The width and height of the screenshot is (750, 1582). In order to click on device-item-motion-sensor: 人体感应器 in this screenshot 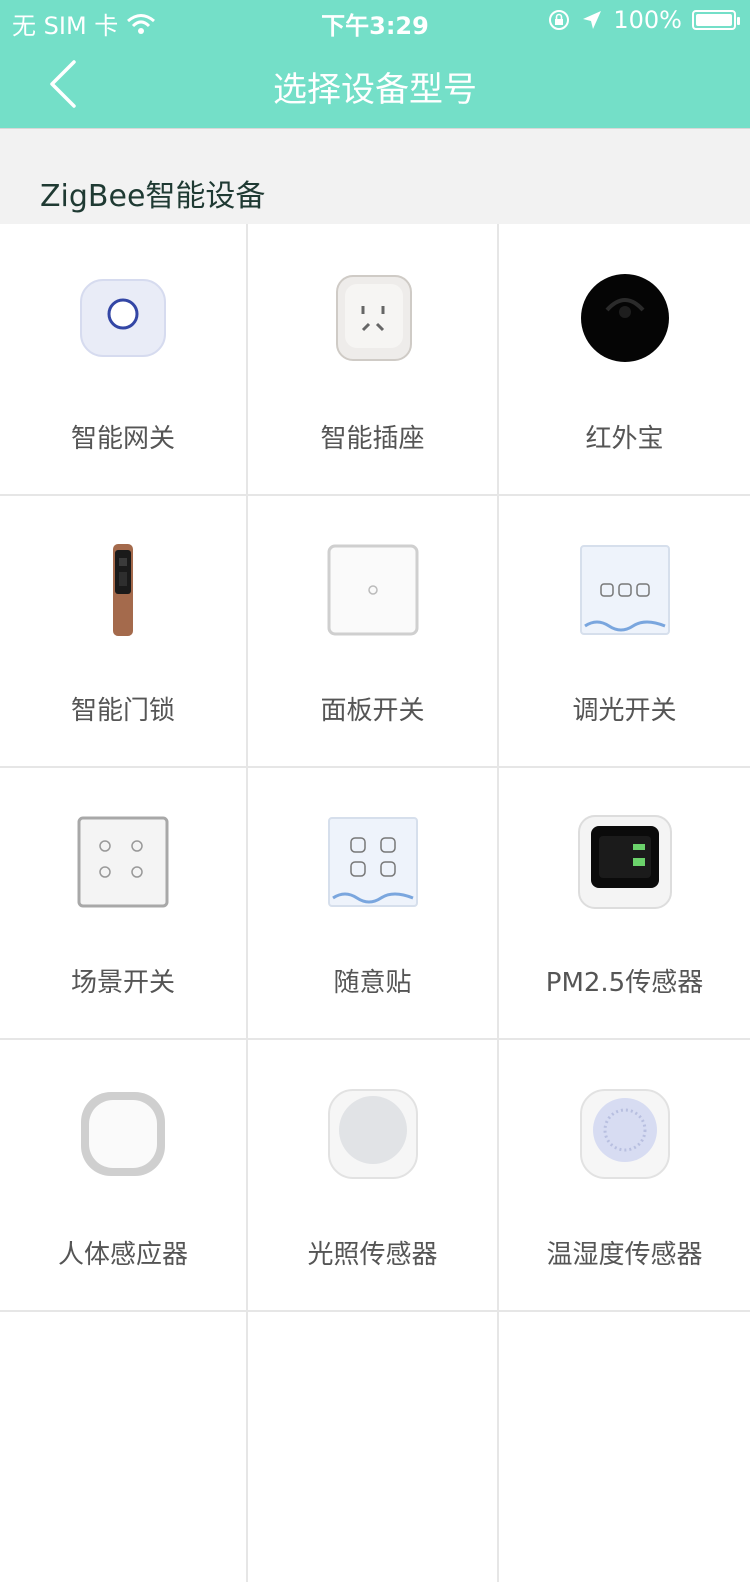, I will do `click(124, 1175)`.